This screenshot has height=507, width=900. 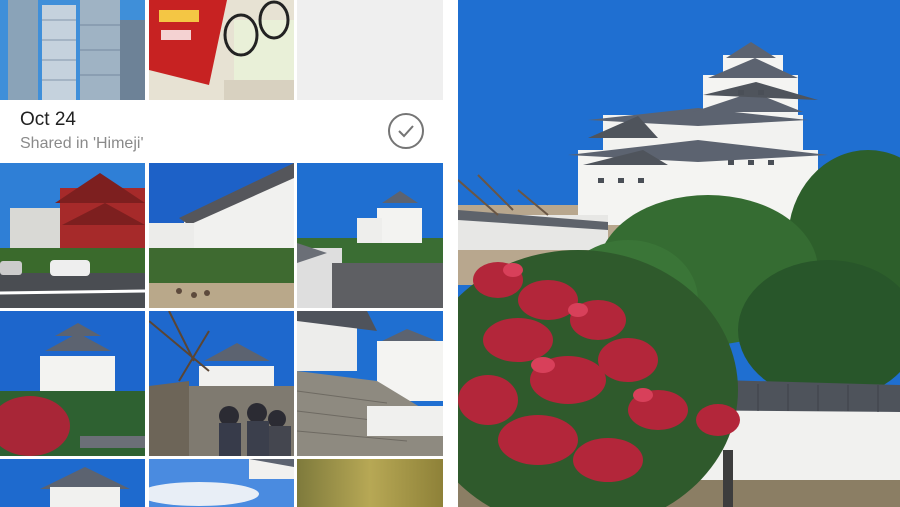 What do you see at coordinates (406, 131) in the screenshot?
I see `check-circle-icon` at bounding box center [406, 131].